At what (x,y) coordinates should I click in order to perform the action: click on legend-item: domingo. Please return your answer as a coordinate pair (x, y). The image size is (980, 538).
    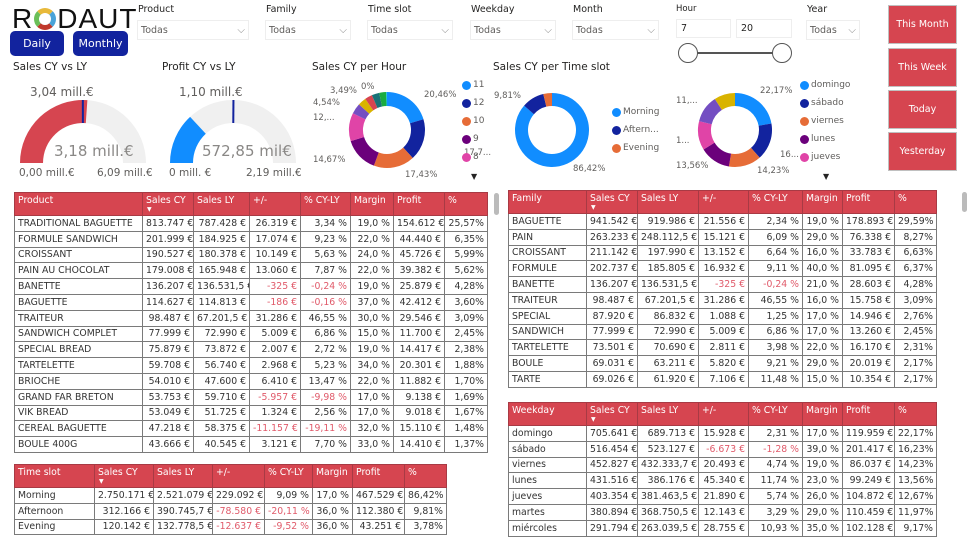
    Looking at the image, I should click on (825, 85).